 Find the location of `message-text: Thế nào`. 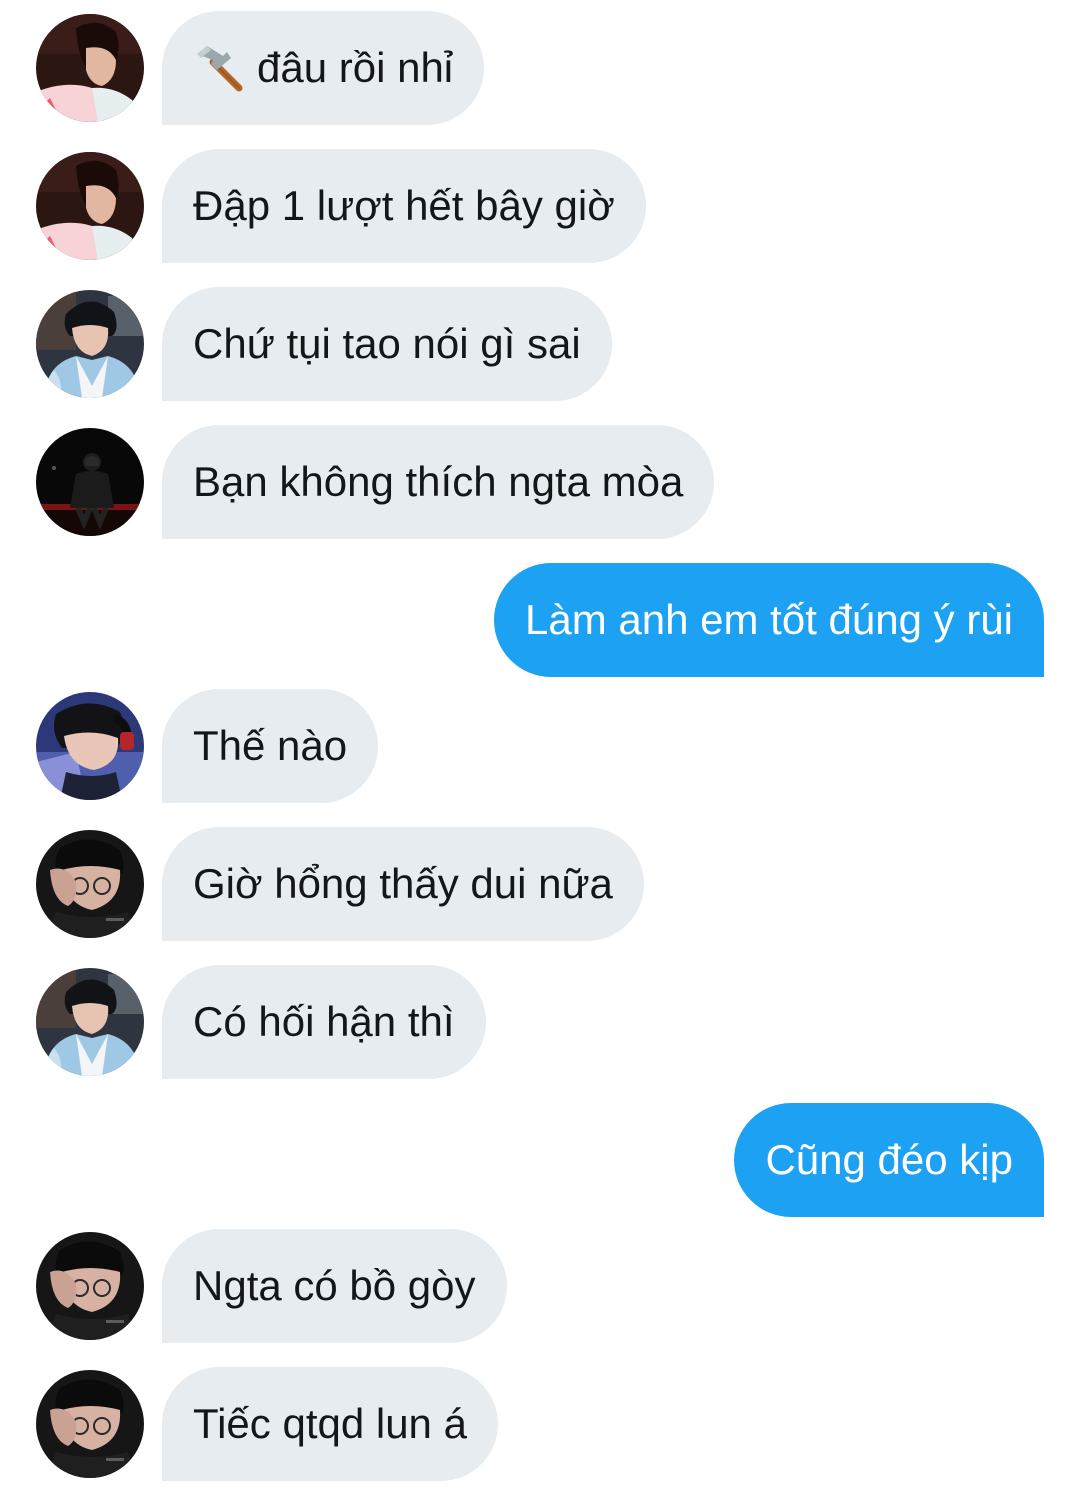

message-text: Thế nào is located at coordinates (270, 745).